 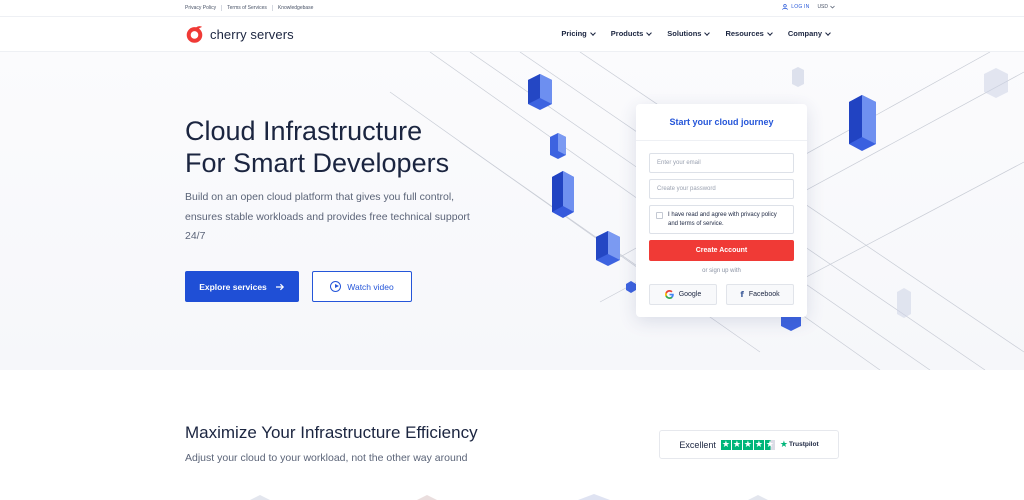 I want to click on signup-title: Start your cloud journey, so click(x=721, y=122).